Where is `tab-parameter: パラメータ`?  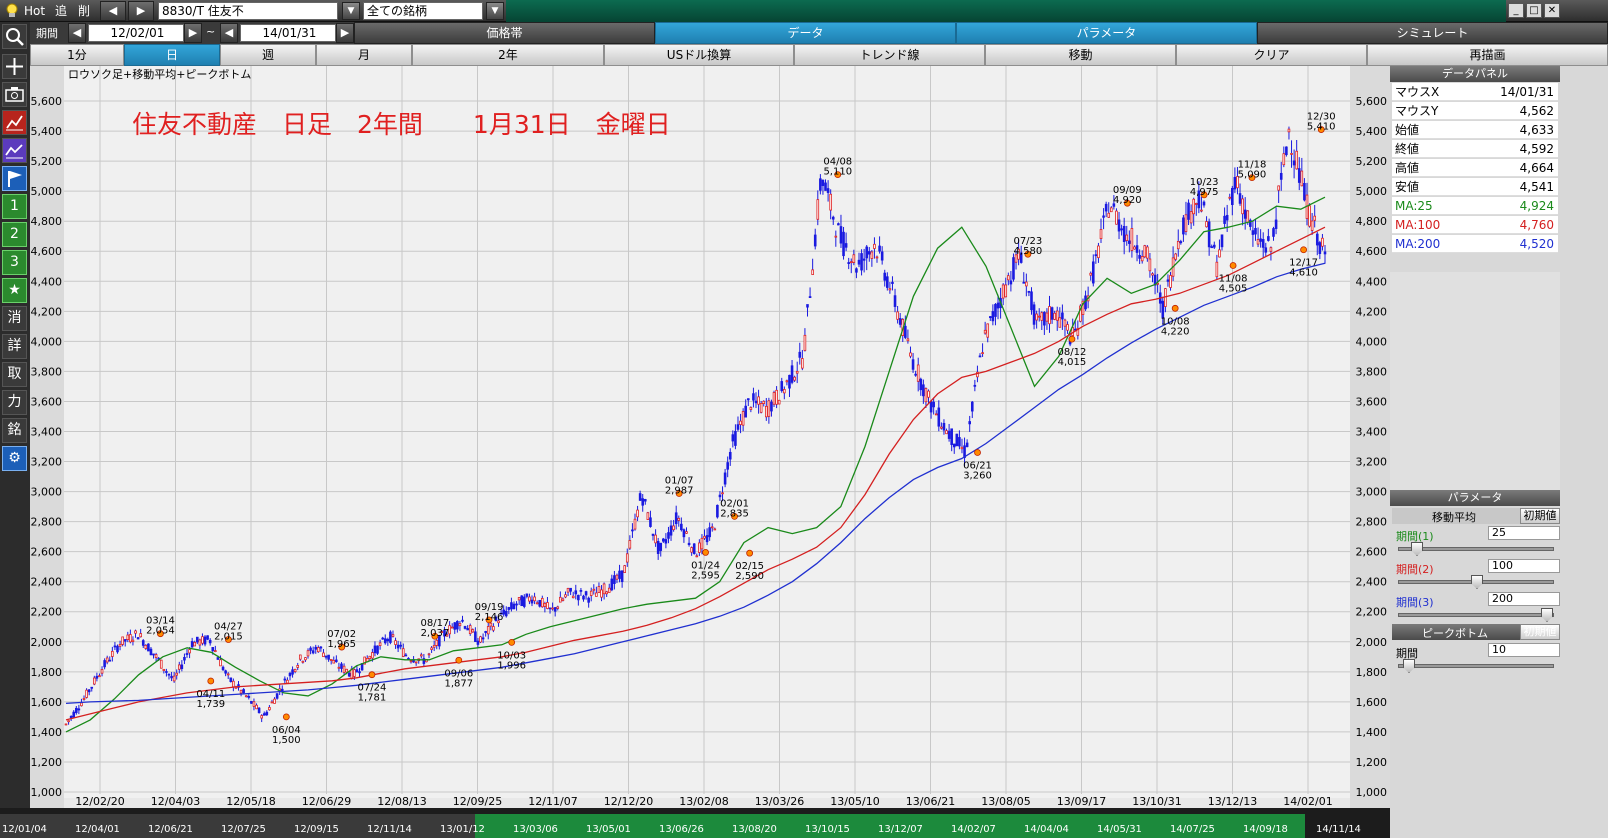 tab-parameter: パラメータ is located at coordinates (1106, 33).